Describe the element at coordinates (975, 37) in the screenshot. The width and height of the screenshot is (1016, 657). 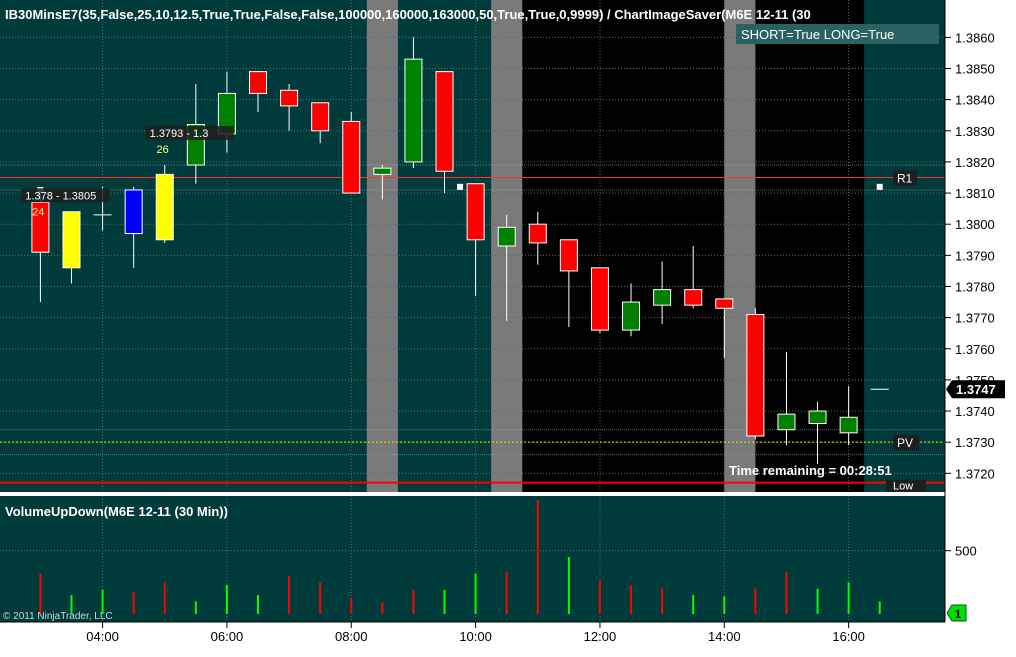
I see `price-tick-label: 1.3860` at that location.